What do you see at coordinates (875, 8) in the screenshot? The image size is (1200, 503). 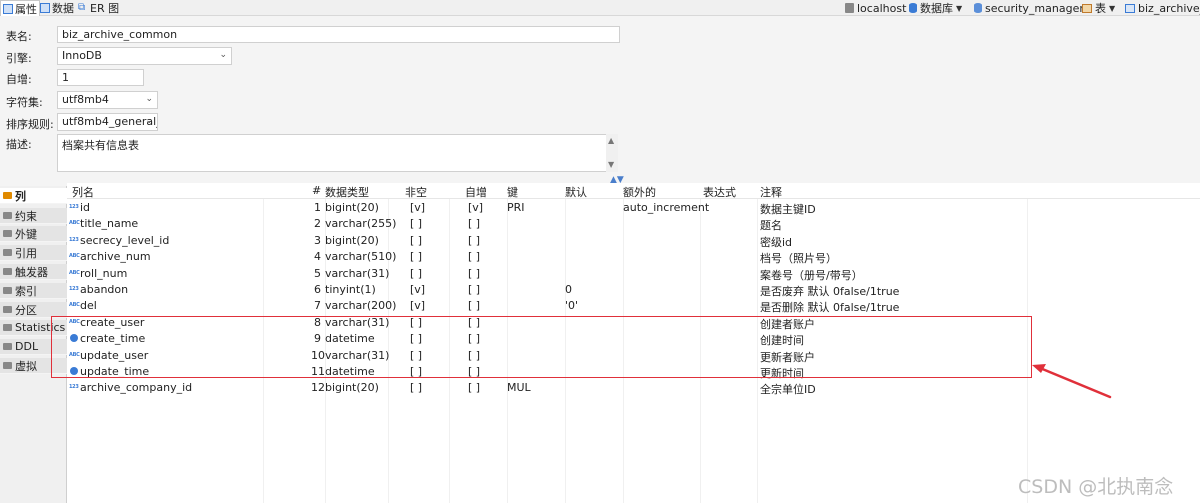 I see `breadcrumb-server: localhost` at bounding box center [875, 8].